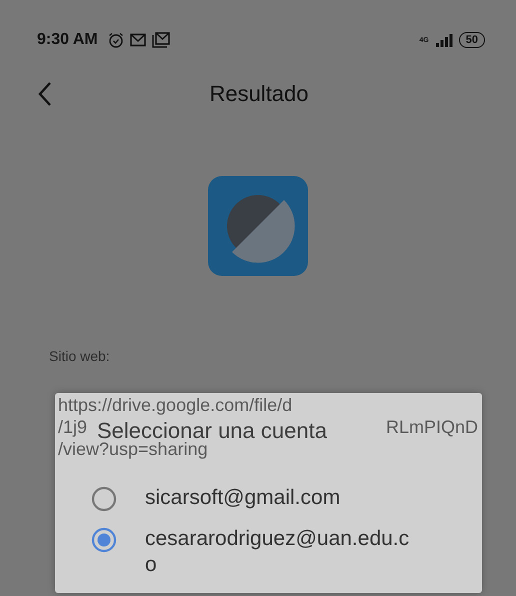  I want to click on account-email: sicarsoft@gmail.com, so click(282, 498).